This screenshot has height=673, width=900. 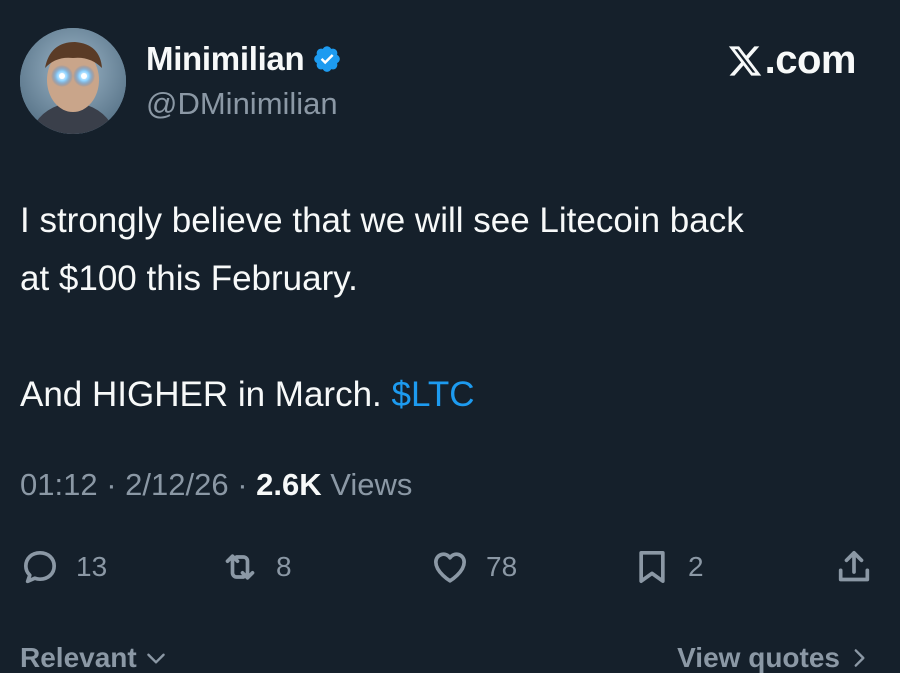 I want to click on avatar-image, so click(x=73, y=81).